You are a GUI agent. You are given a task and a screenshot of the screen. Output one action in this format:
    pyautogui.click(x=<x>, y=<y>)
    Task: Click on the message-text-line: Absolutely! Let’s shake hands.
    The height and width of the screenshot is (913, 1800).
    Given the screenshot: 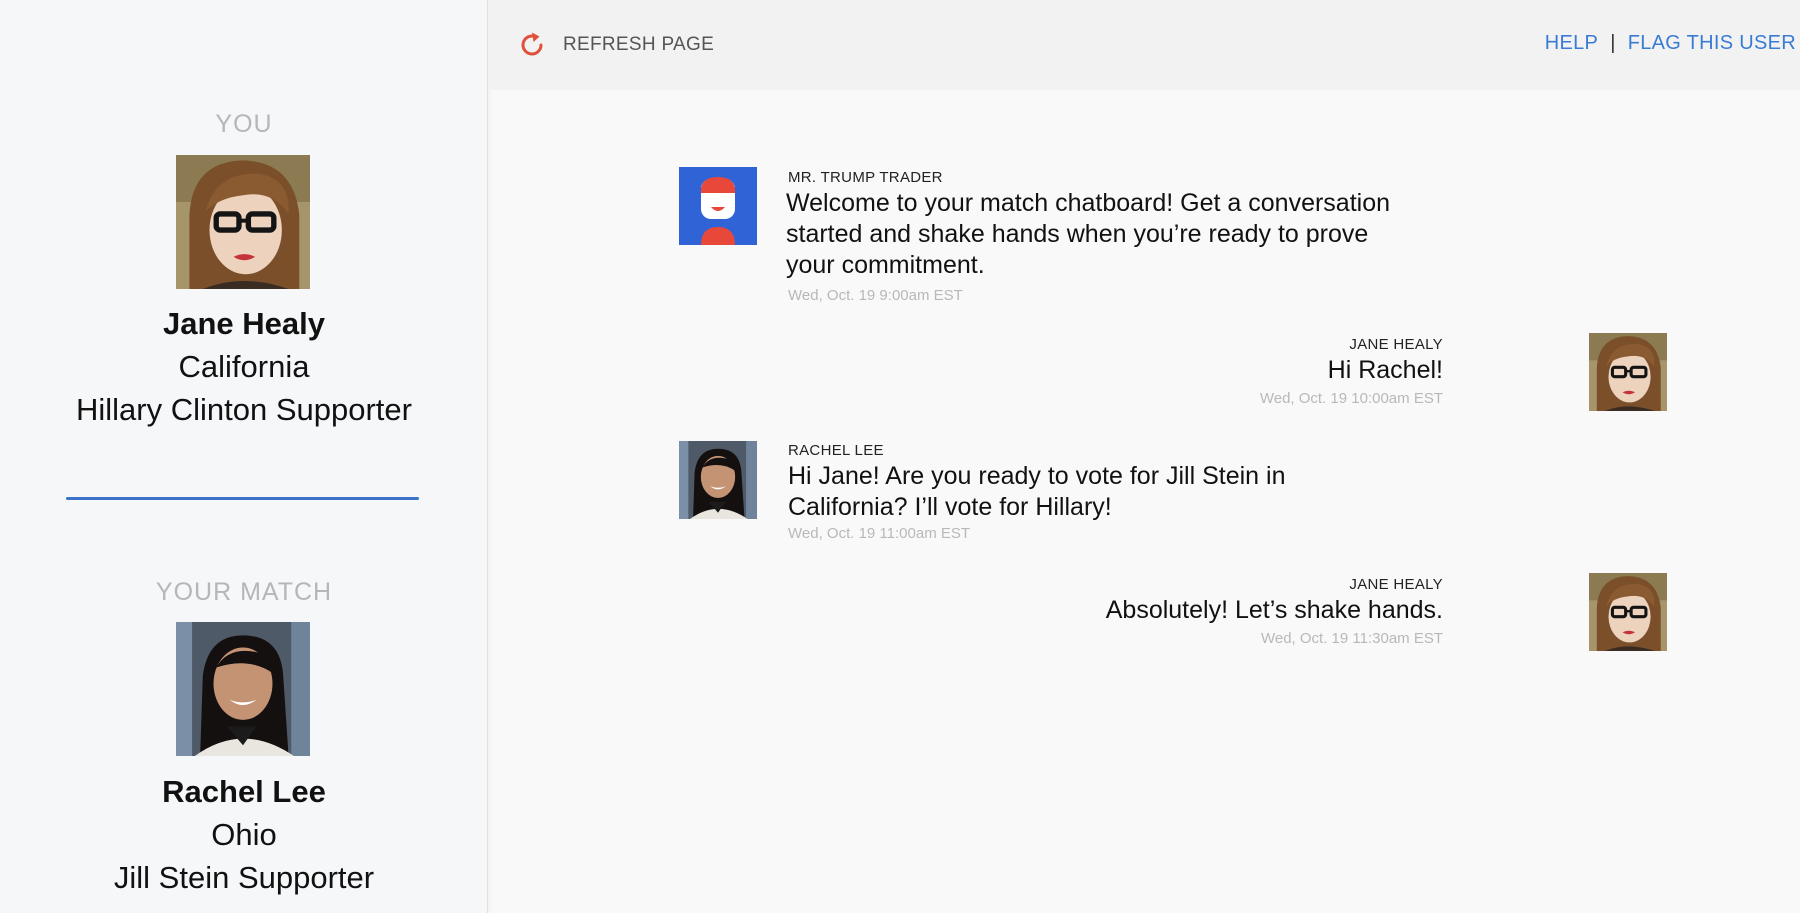 What is the action you would take?
    pyautogui.click(x=1274, y=610)
    